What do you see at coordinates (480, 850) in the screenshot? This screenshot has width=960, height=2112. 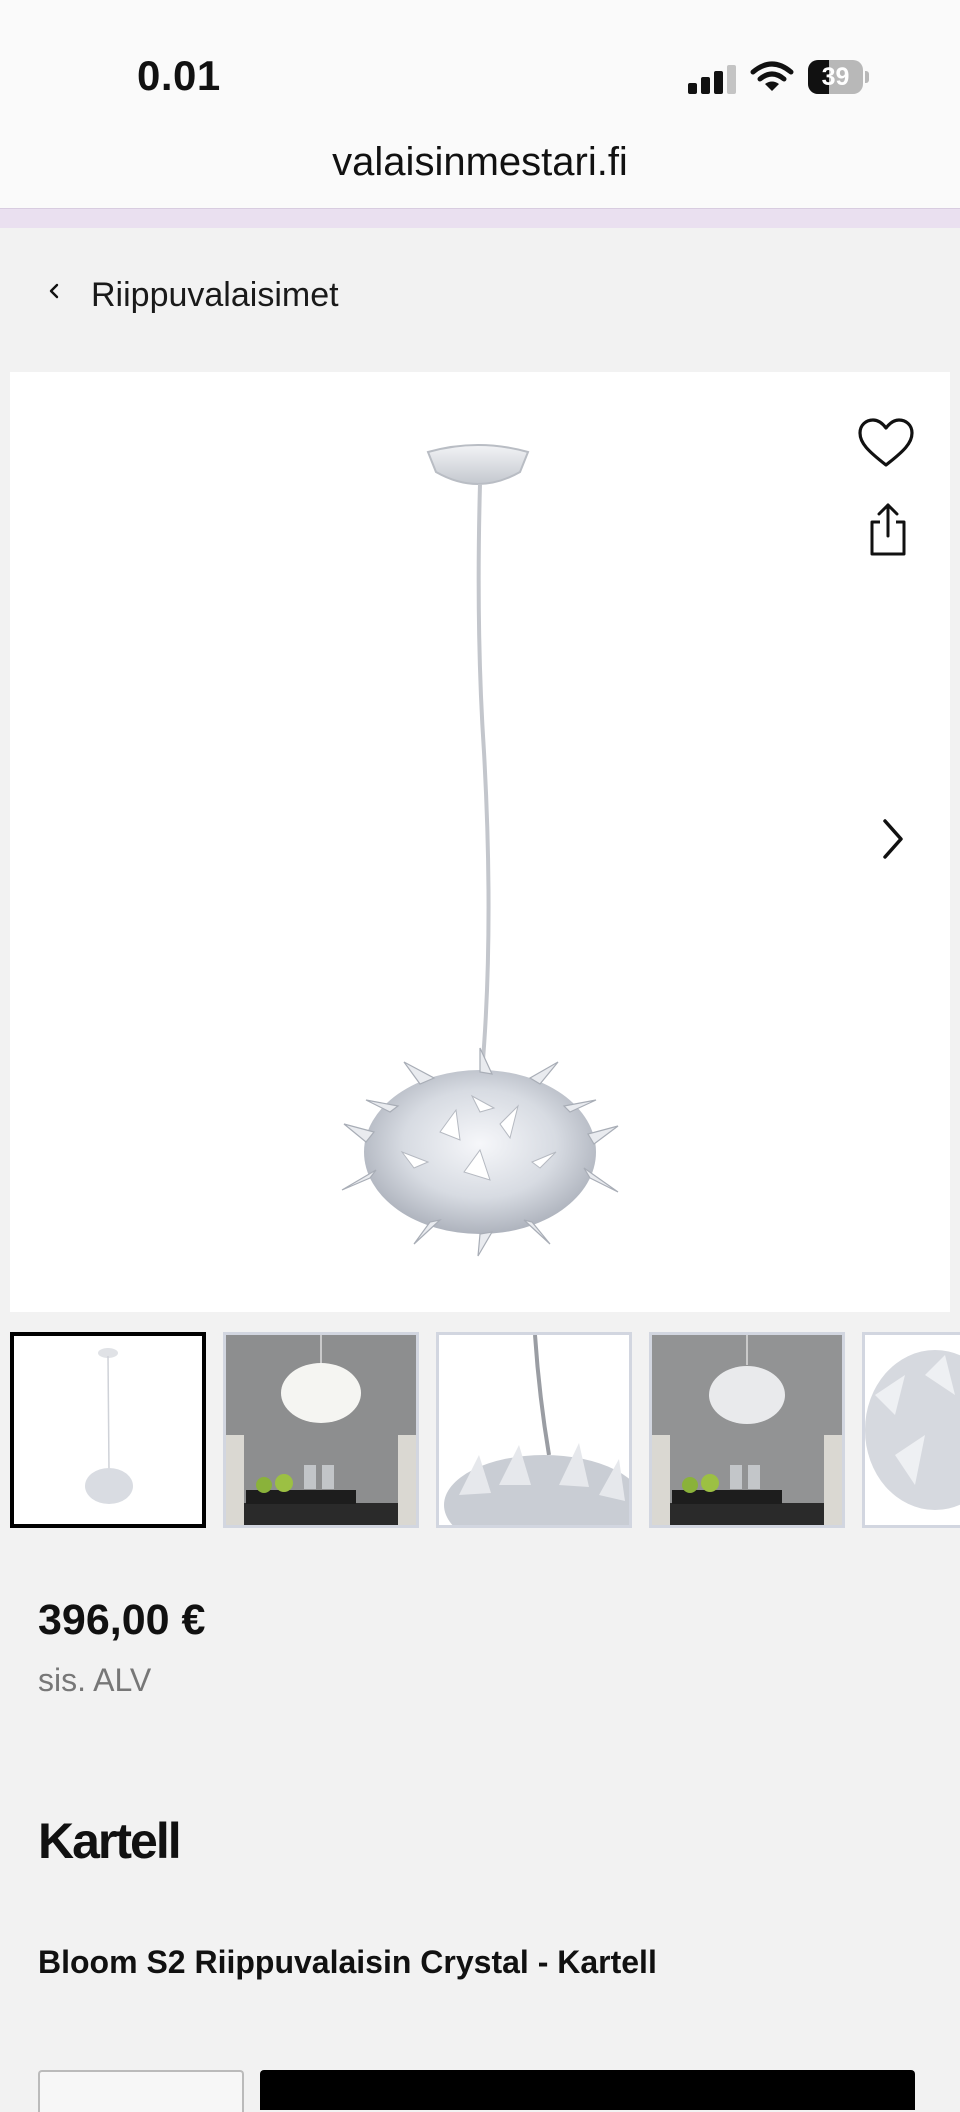 I see `pendant-lamp-image` at bounding box center [480, 850].